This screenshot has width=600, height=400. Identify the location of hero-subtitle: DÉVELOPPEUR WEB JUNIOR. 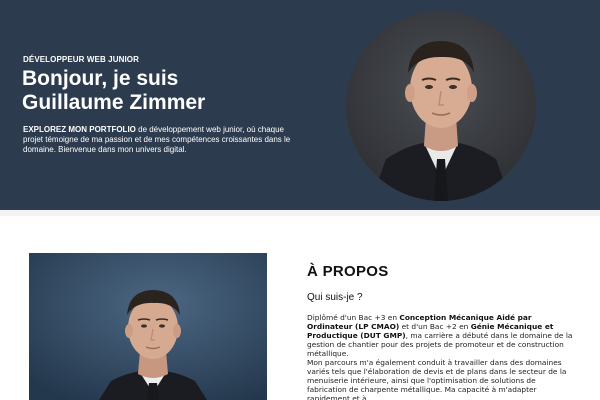
(81, 59).